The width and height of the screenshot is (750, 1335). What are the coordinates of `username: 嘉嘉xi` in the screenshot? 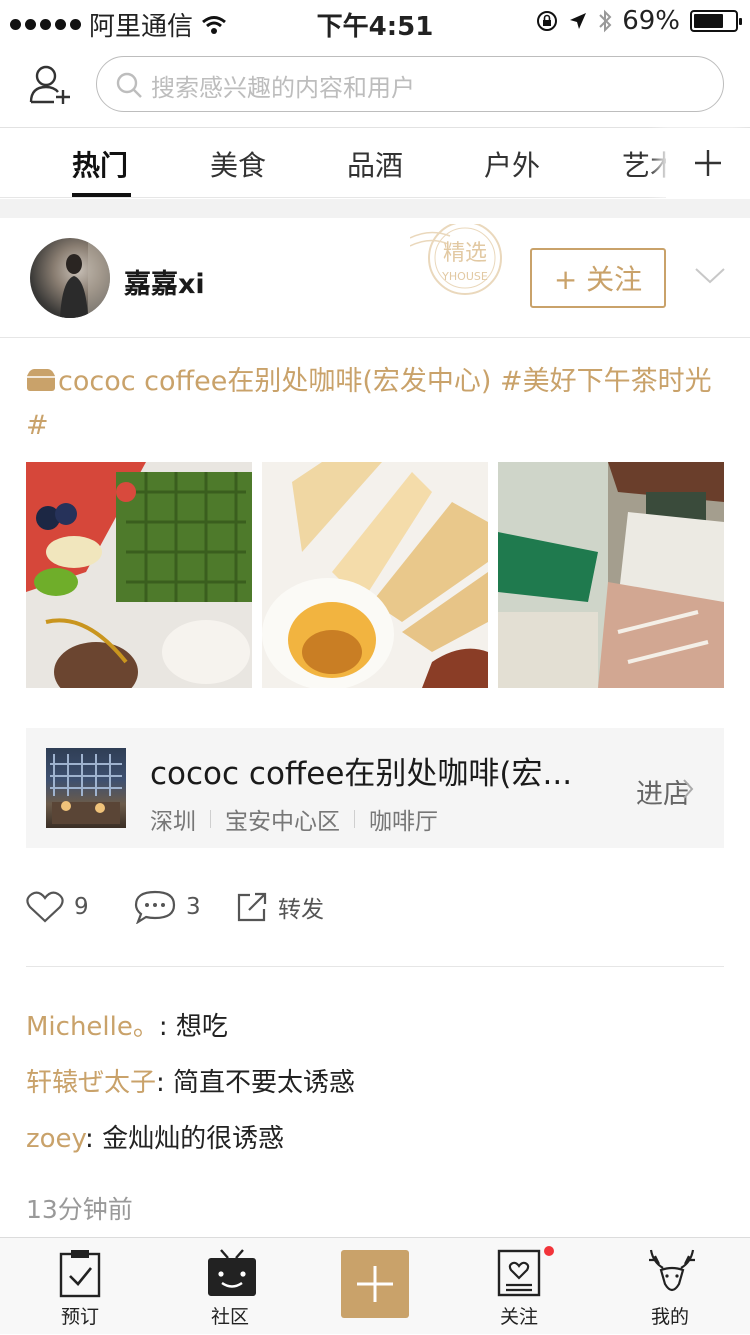 It's located at (164, 281).